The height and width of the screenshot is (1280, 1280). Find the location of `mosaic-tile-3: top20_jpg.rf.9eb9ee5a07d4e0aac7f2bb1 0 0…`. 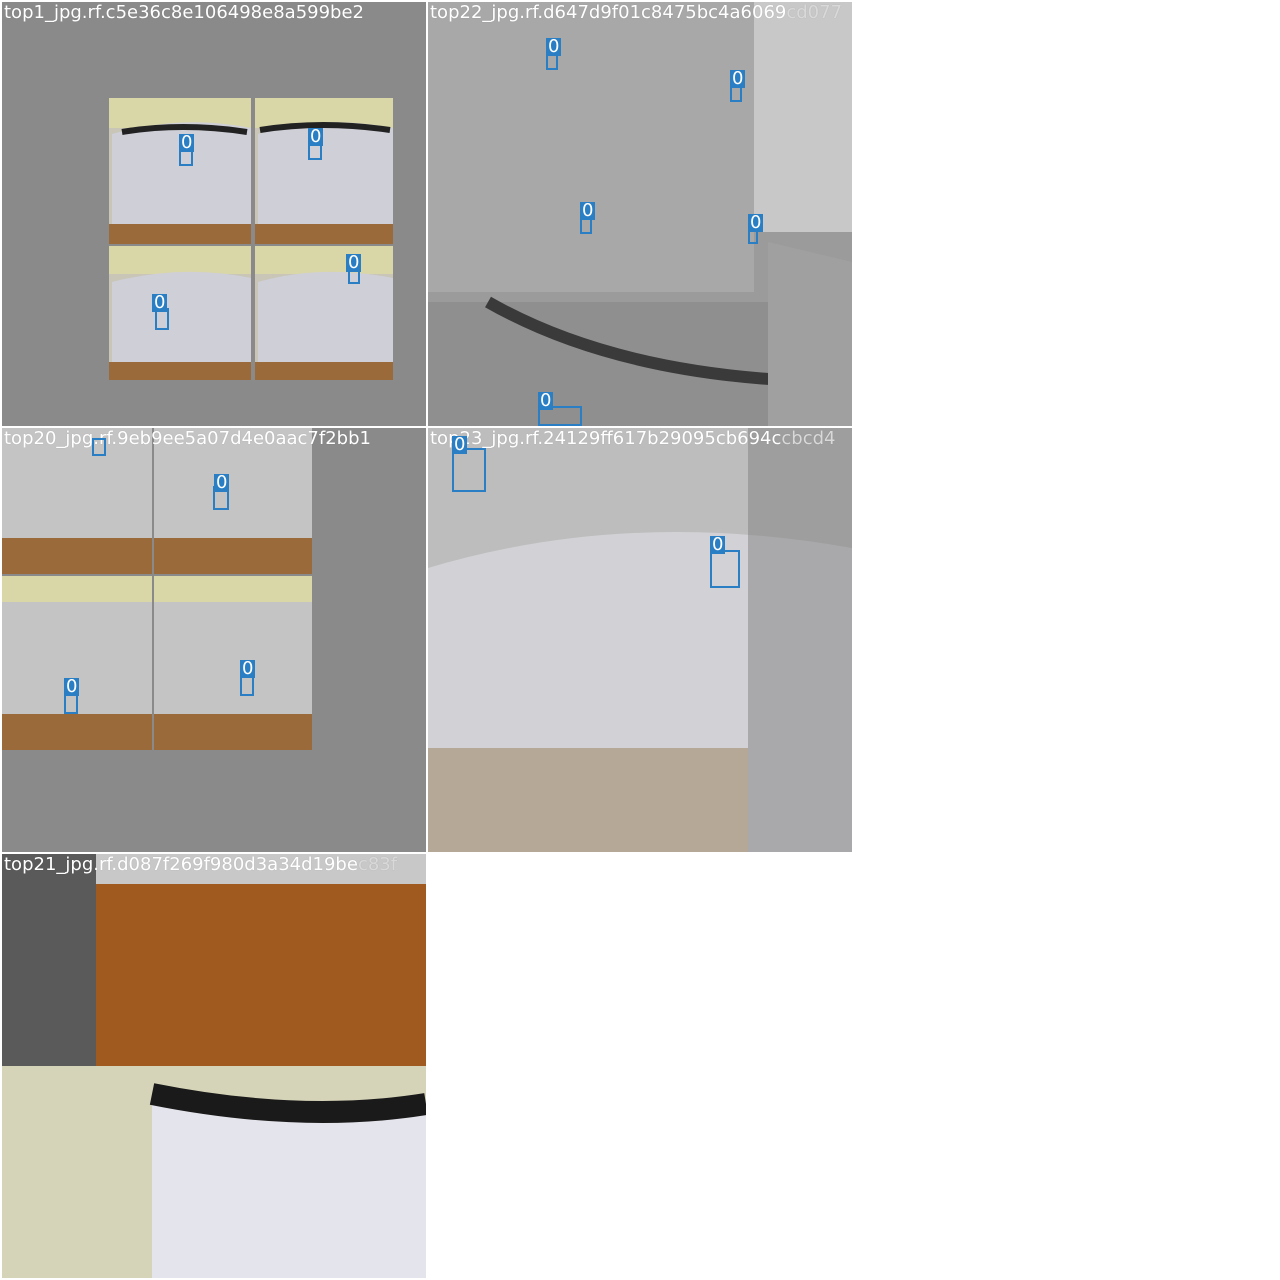

mosaic-tile-3: top20_jpg.rf.9eb9ee5a07d4e0aac7f2bb1 0 0… is located at coordinates (214, 640).